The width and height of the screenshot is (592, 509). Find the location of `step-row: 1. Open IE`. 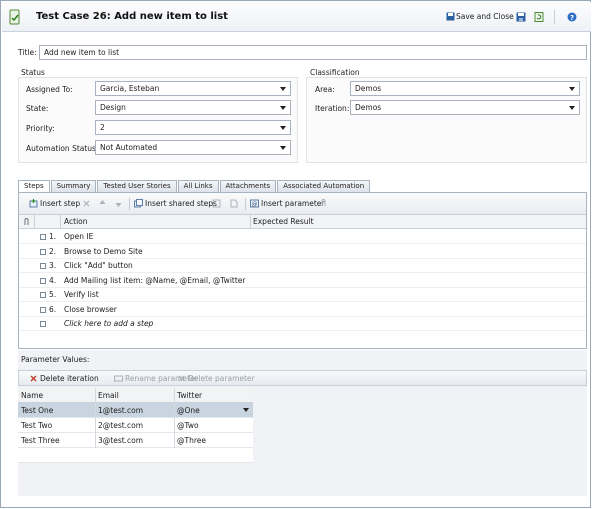

step-row: 1. Open IE is located at coordinates (302, 237).